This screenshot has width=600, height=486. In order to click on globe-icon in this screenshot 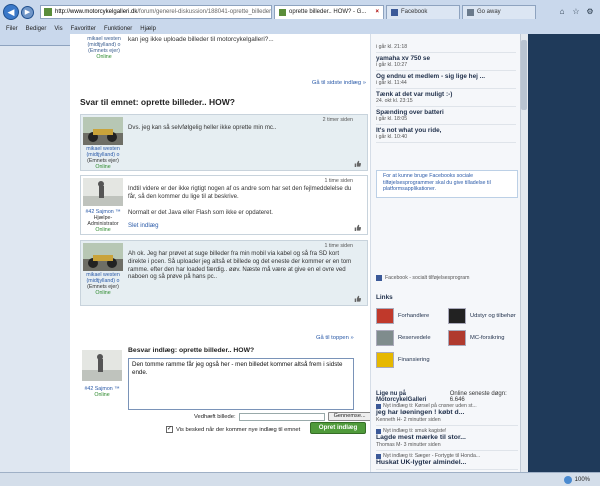, I will do `click(567, 479)`.